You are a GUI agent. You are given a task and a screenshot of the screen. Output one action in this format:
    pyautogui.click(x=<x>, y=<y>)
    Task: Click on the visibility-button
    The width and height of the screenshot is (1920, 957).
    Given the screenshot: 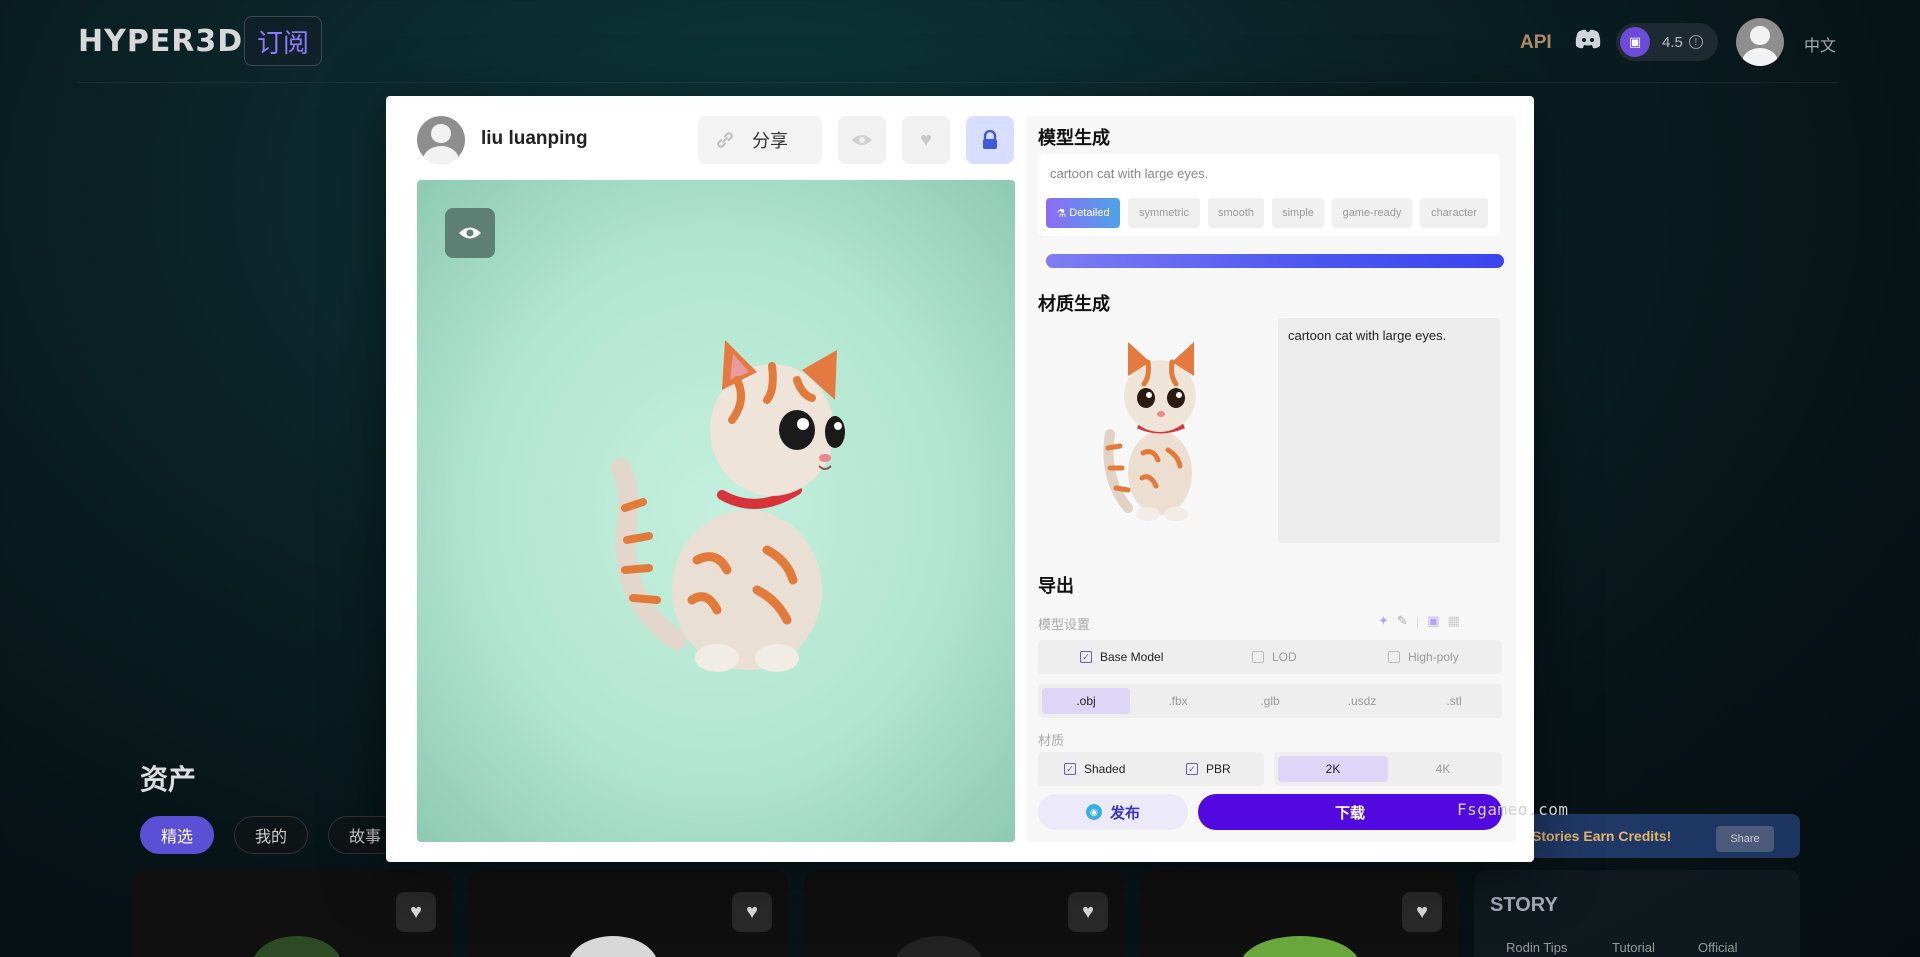 What is the action you would take?
    pyautogui.click(x=862, y=140)
    